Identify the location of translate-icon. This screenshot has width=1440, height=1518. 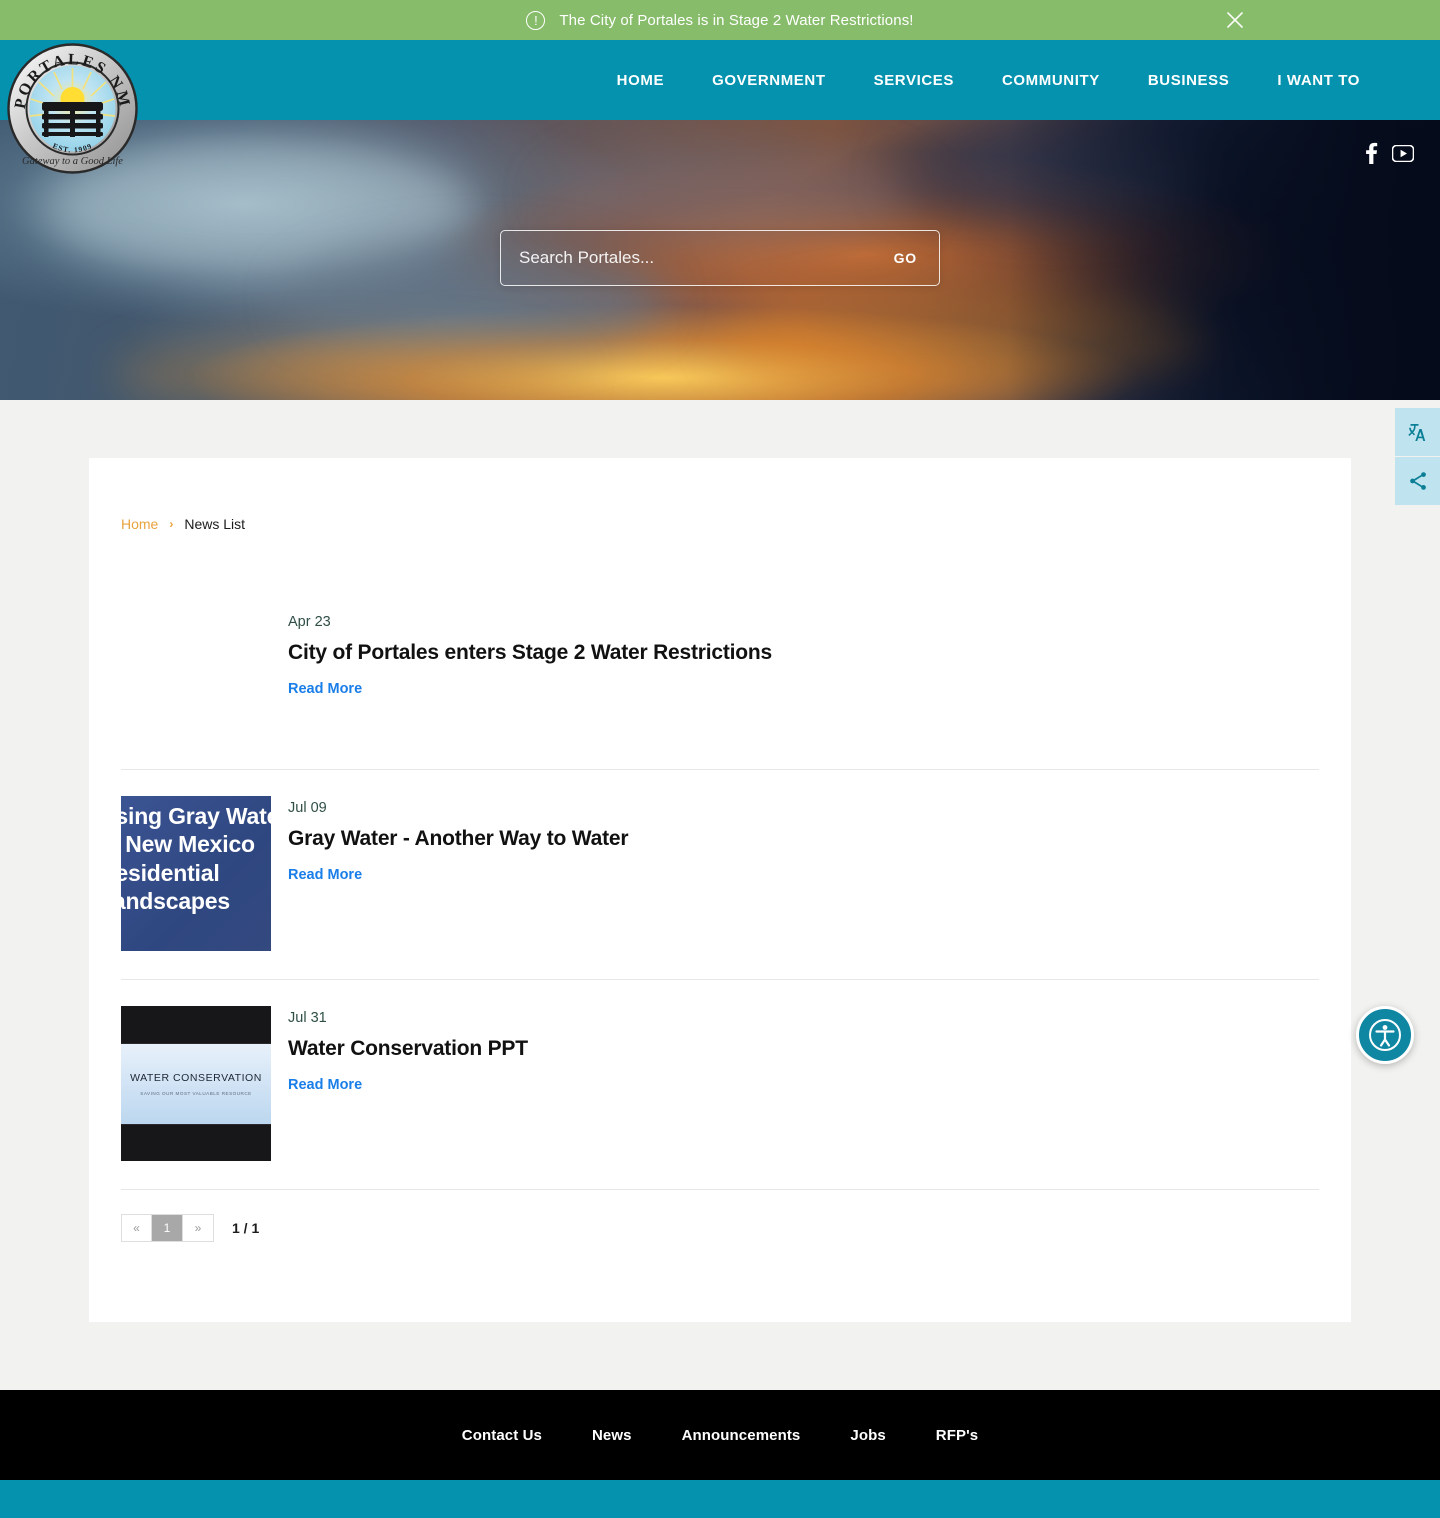
(1417, 432).